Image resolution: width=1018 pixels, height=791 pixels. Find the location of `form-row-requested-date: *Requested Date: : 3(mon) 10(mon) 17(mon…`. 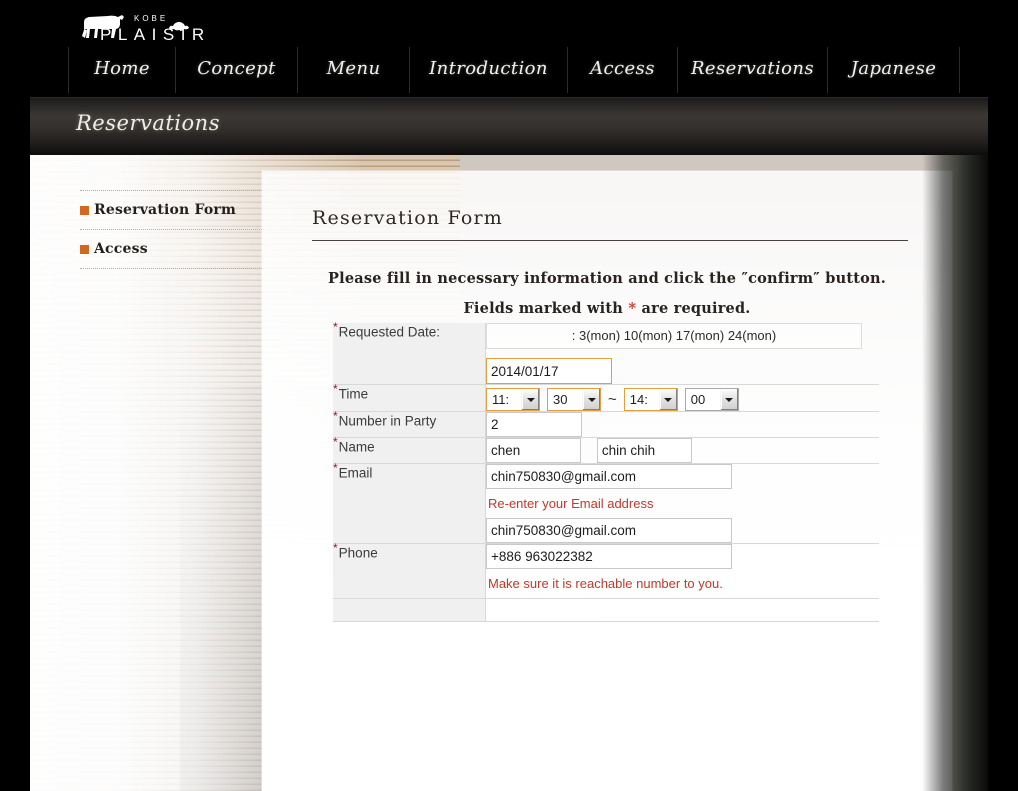

form-row-requested-date: *Requested Date: : 3(mon) 10(mon) 17(mon… is located at coordinates (606, 352).